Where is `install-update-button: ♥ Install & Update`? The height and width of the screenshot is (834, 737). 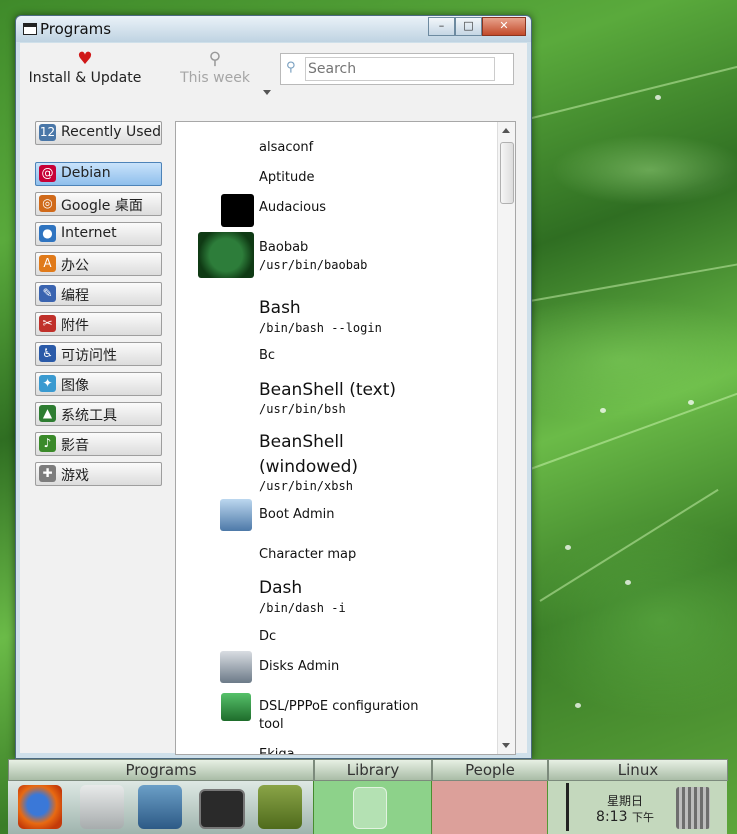
install-update-button: ♥ Install & Update is located at coordinates (85, 67).